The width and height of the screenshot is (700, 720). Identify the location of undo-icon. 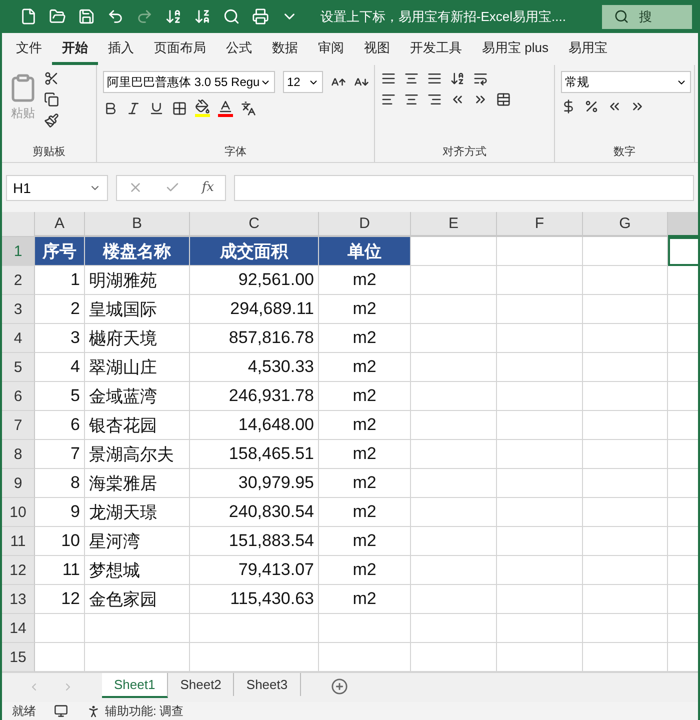
(115, 16).